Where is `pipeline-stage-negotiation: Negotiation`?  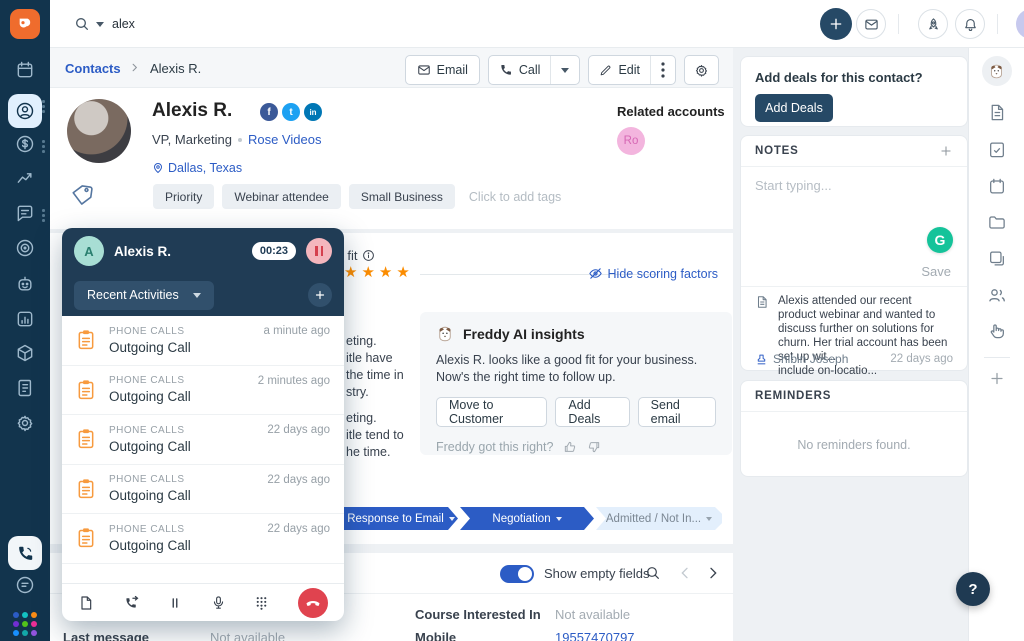 pipeline-stage-negotiation: Negotiation is located at coordinates (527, 518).